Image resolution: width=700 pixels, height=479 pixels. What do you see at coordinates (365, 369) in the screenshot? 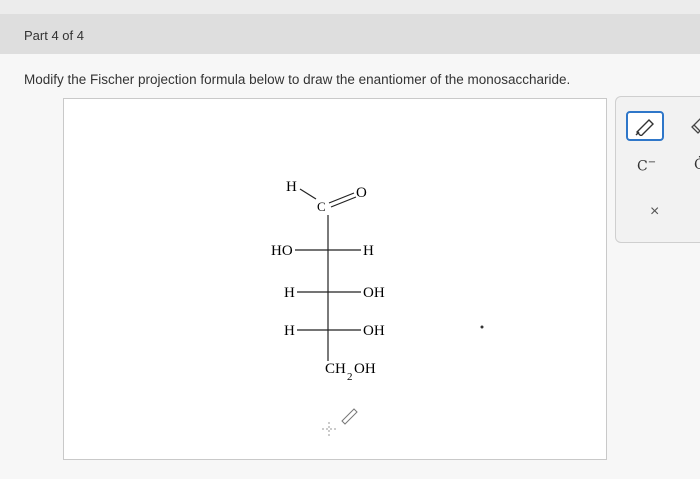
I see `bottom-oh-label: OH` at bounding box center [365, 369].